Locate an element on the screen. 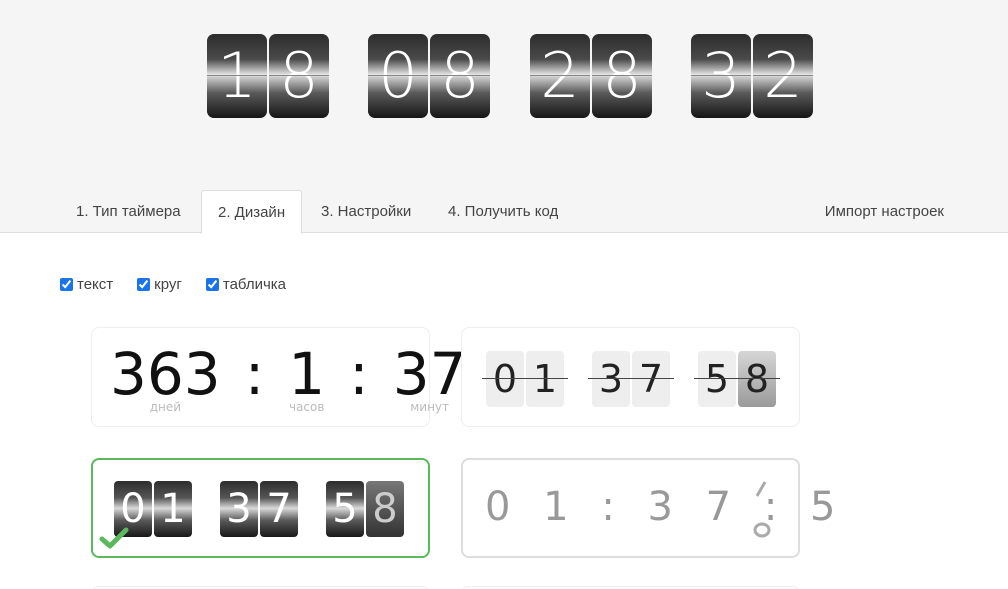  design-card-text: 363 дней : 1 часов : 37 минут is located at coordinates (279, 377).